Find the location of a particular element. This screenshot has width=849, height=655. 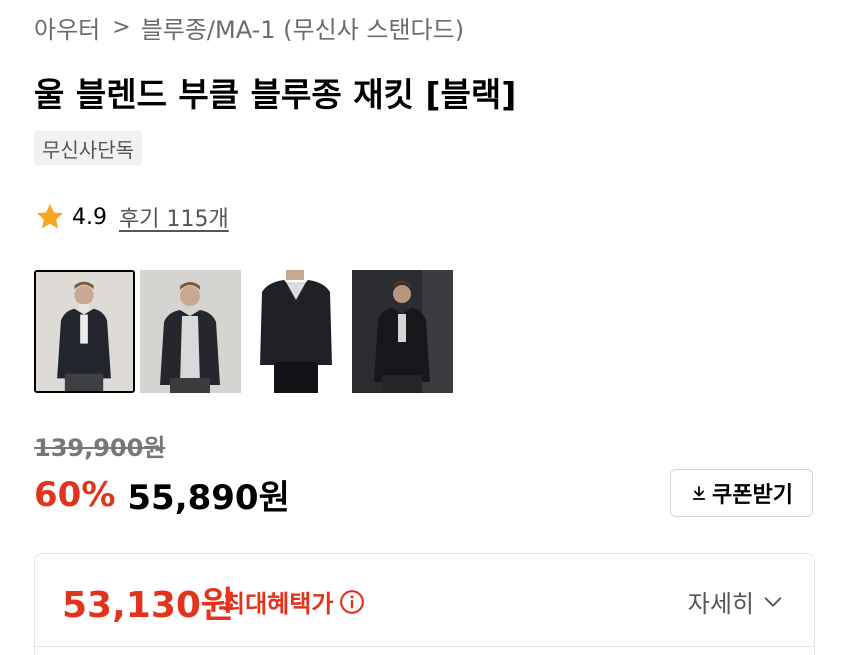

price-row: 60% 55,890원 is located at coordinates (162, 494).